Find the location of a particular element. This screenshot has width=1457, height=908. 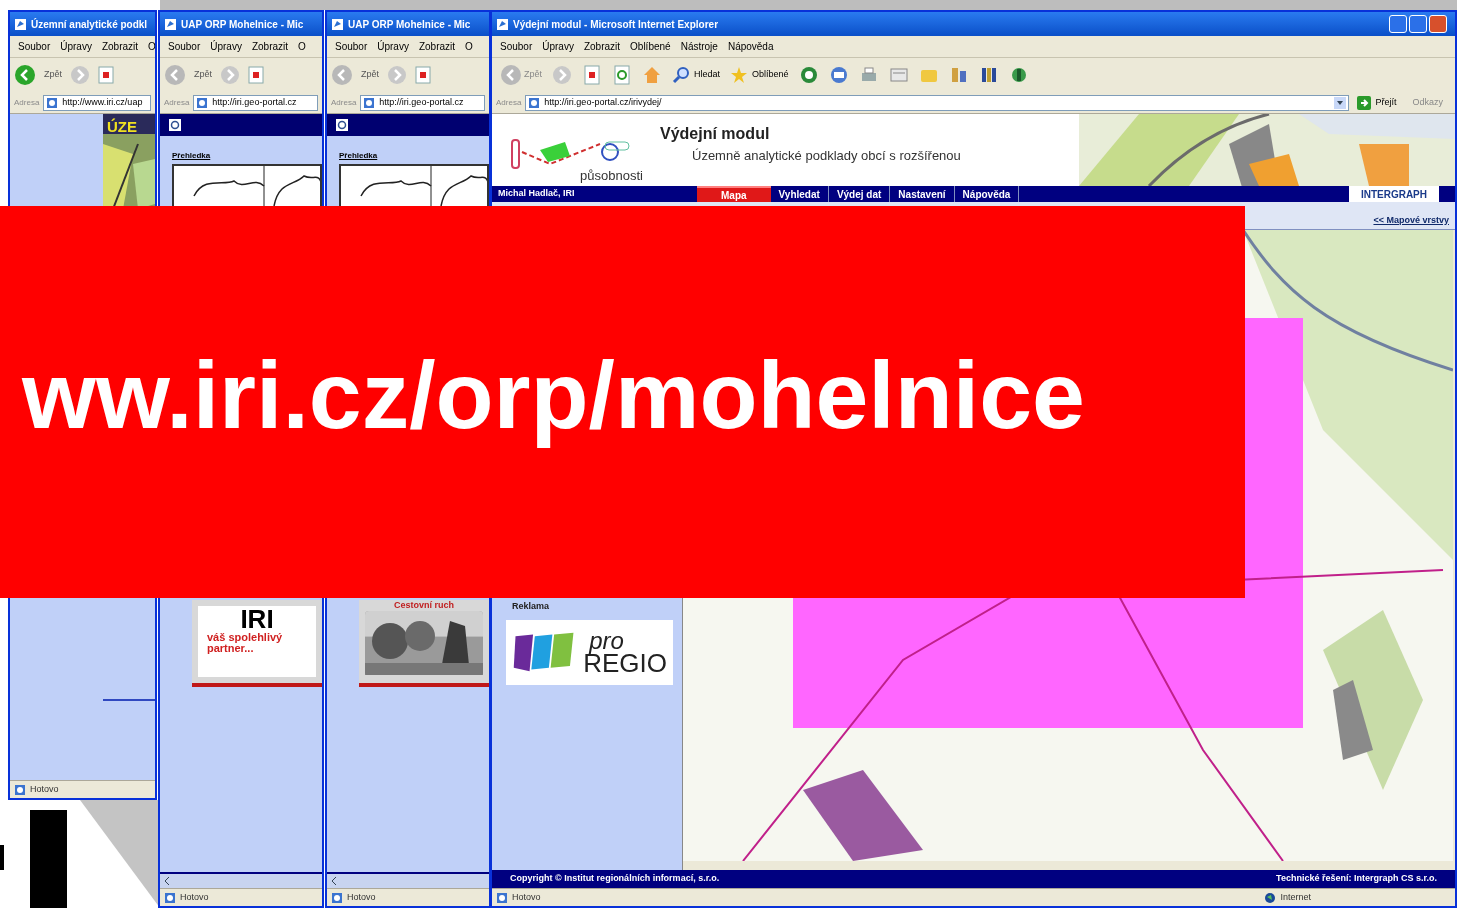

ad-text: pro is located at coordinates (607, 641).